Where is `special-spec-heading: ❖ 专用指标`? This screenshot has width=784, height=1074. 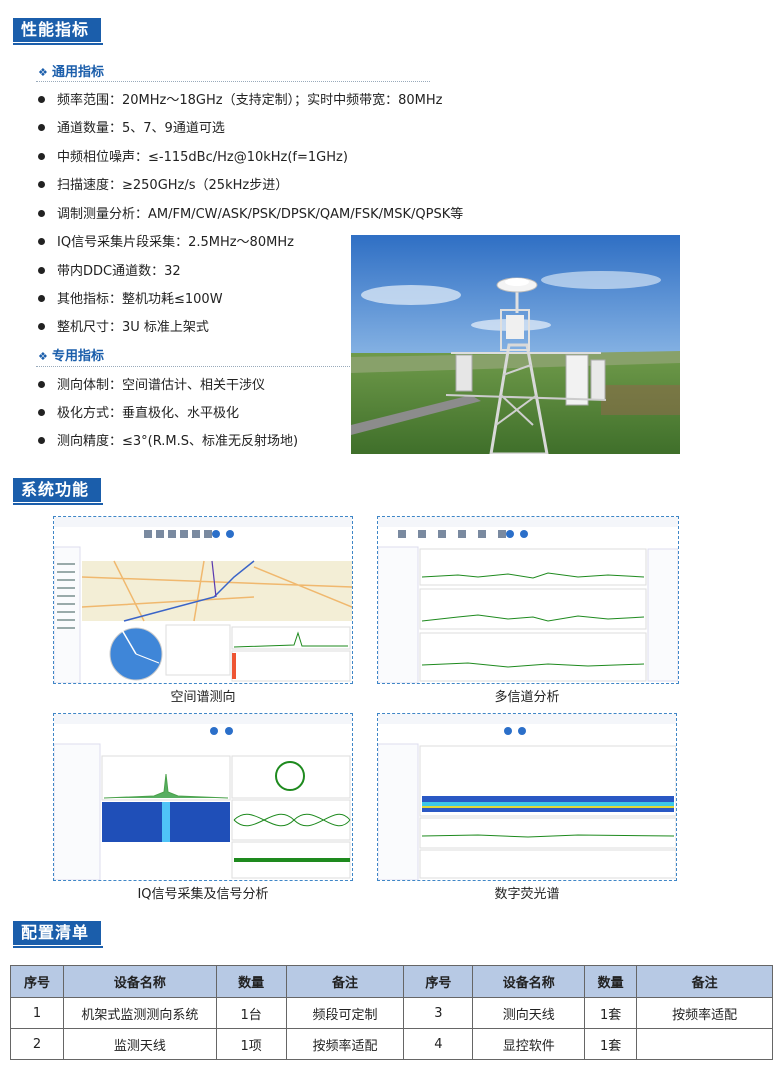
special-spec-heading: ❖ 专用指标 is located at coordinates (71, 354).